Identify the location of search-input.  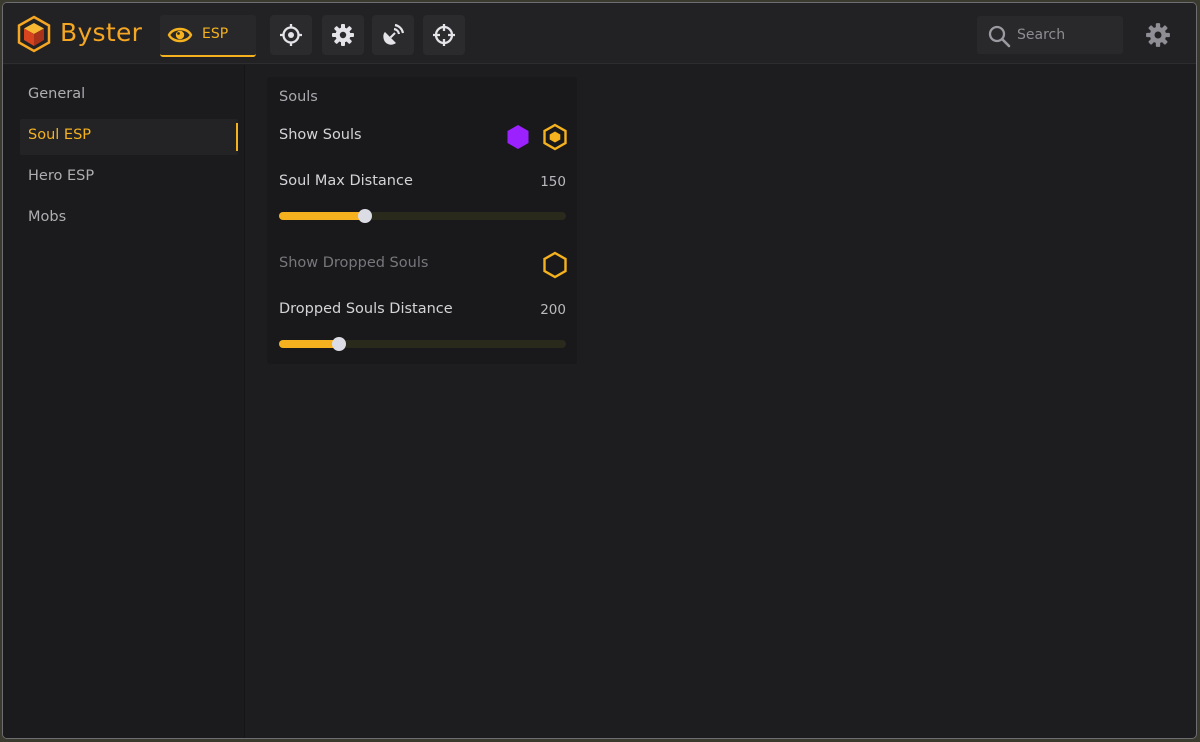
(1067, 35).